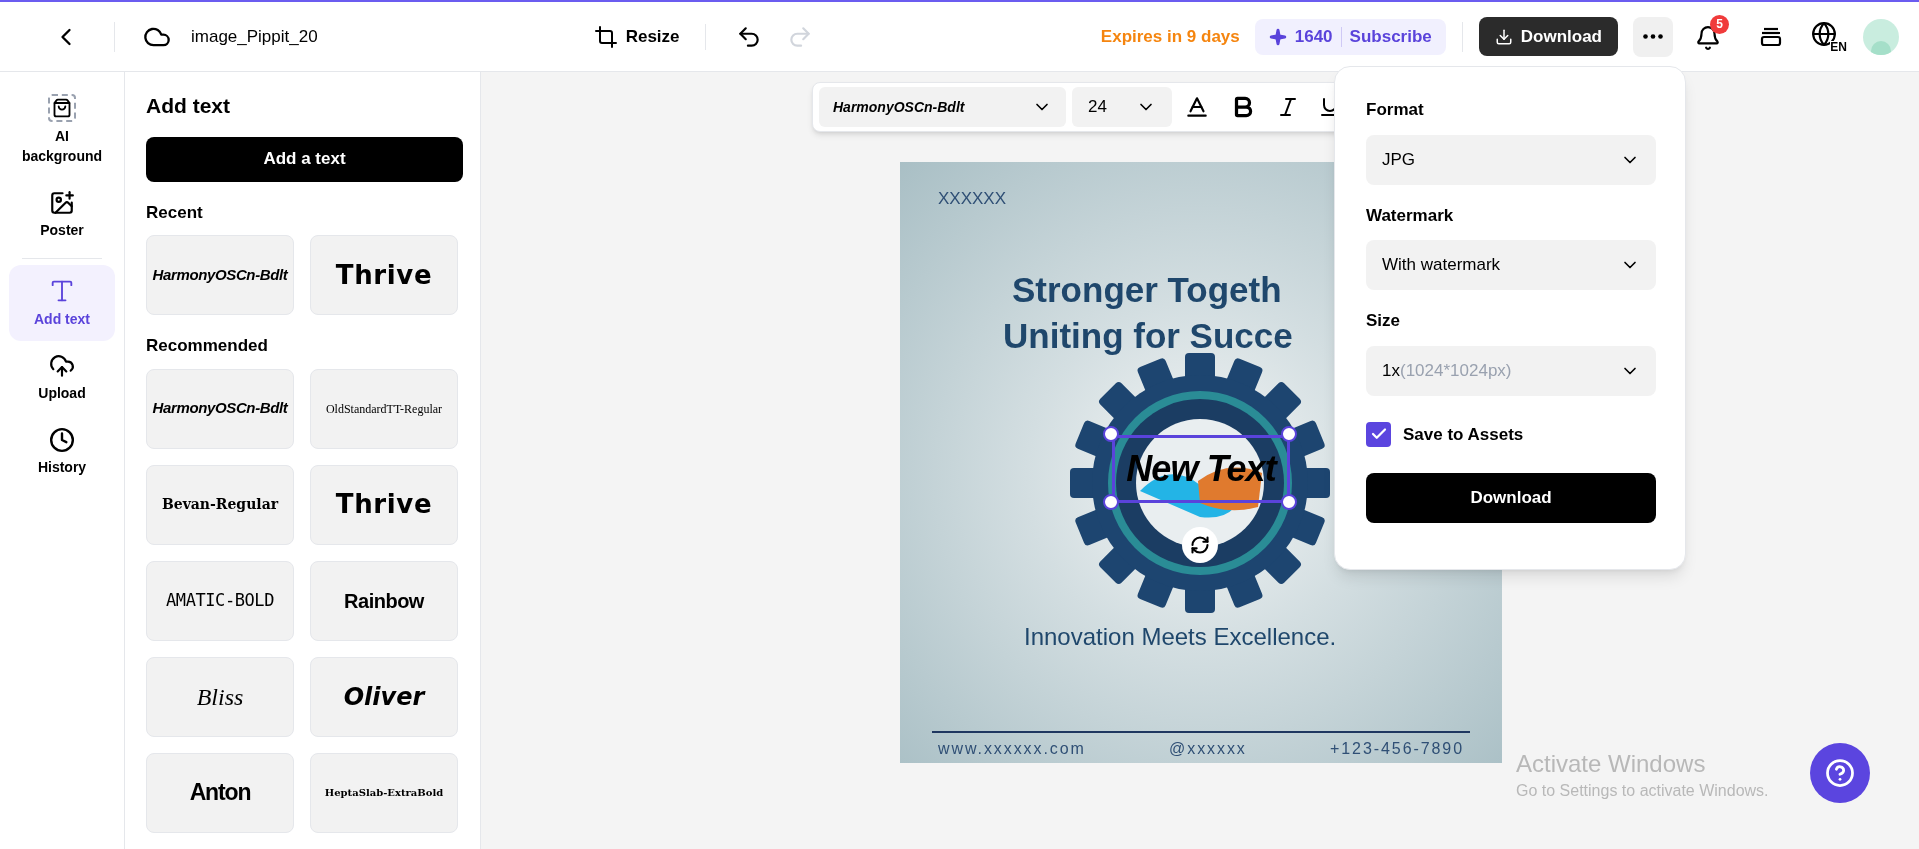  I want to click on option-dropdown: 1x(1024*1024px), so click(1511, 370).